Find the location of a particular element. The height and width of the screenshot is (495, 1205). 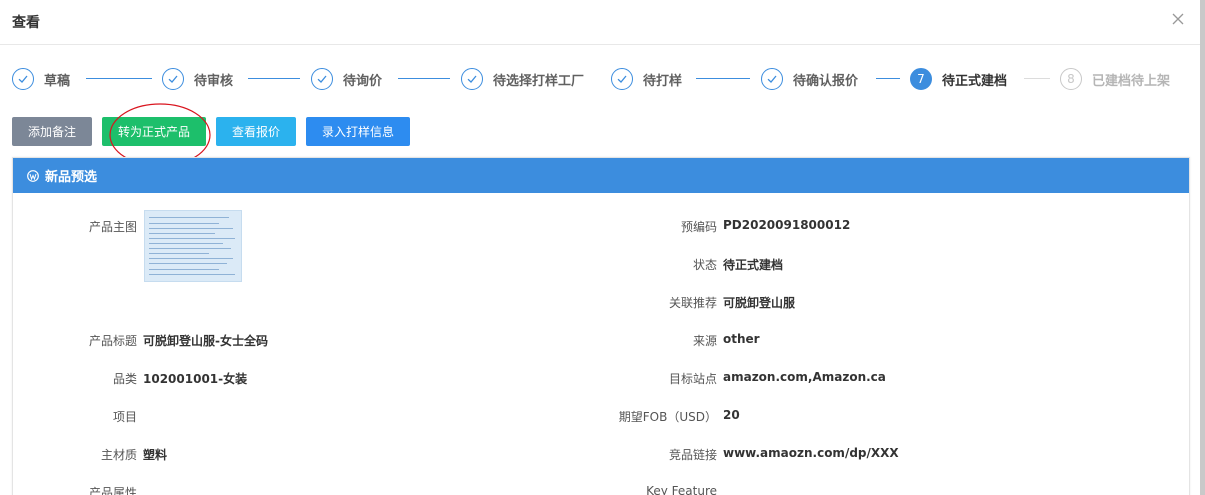

step-pending-review: 待审核 is located at coordinates (197, 79).